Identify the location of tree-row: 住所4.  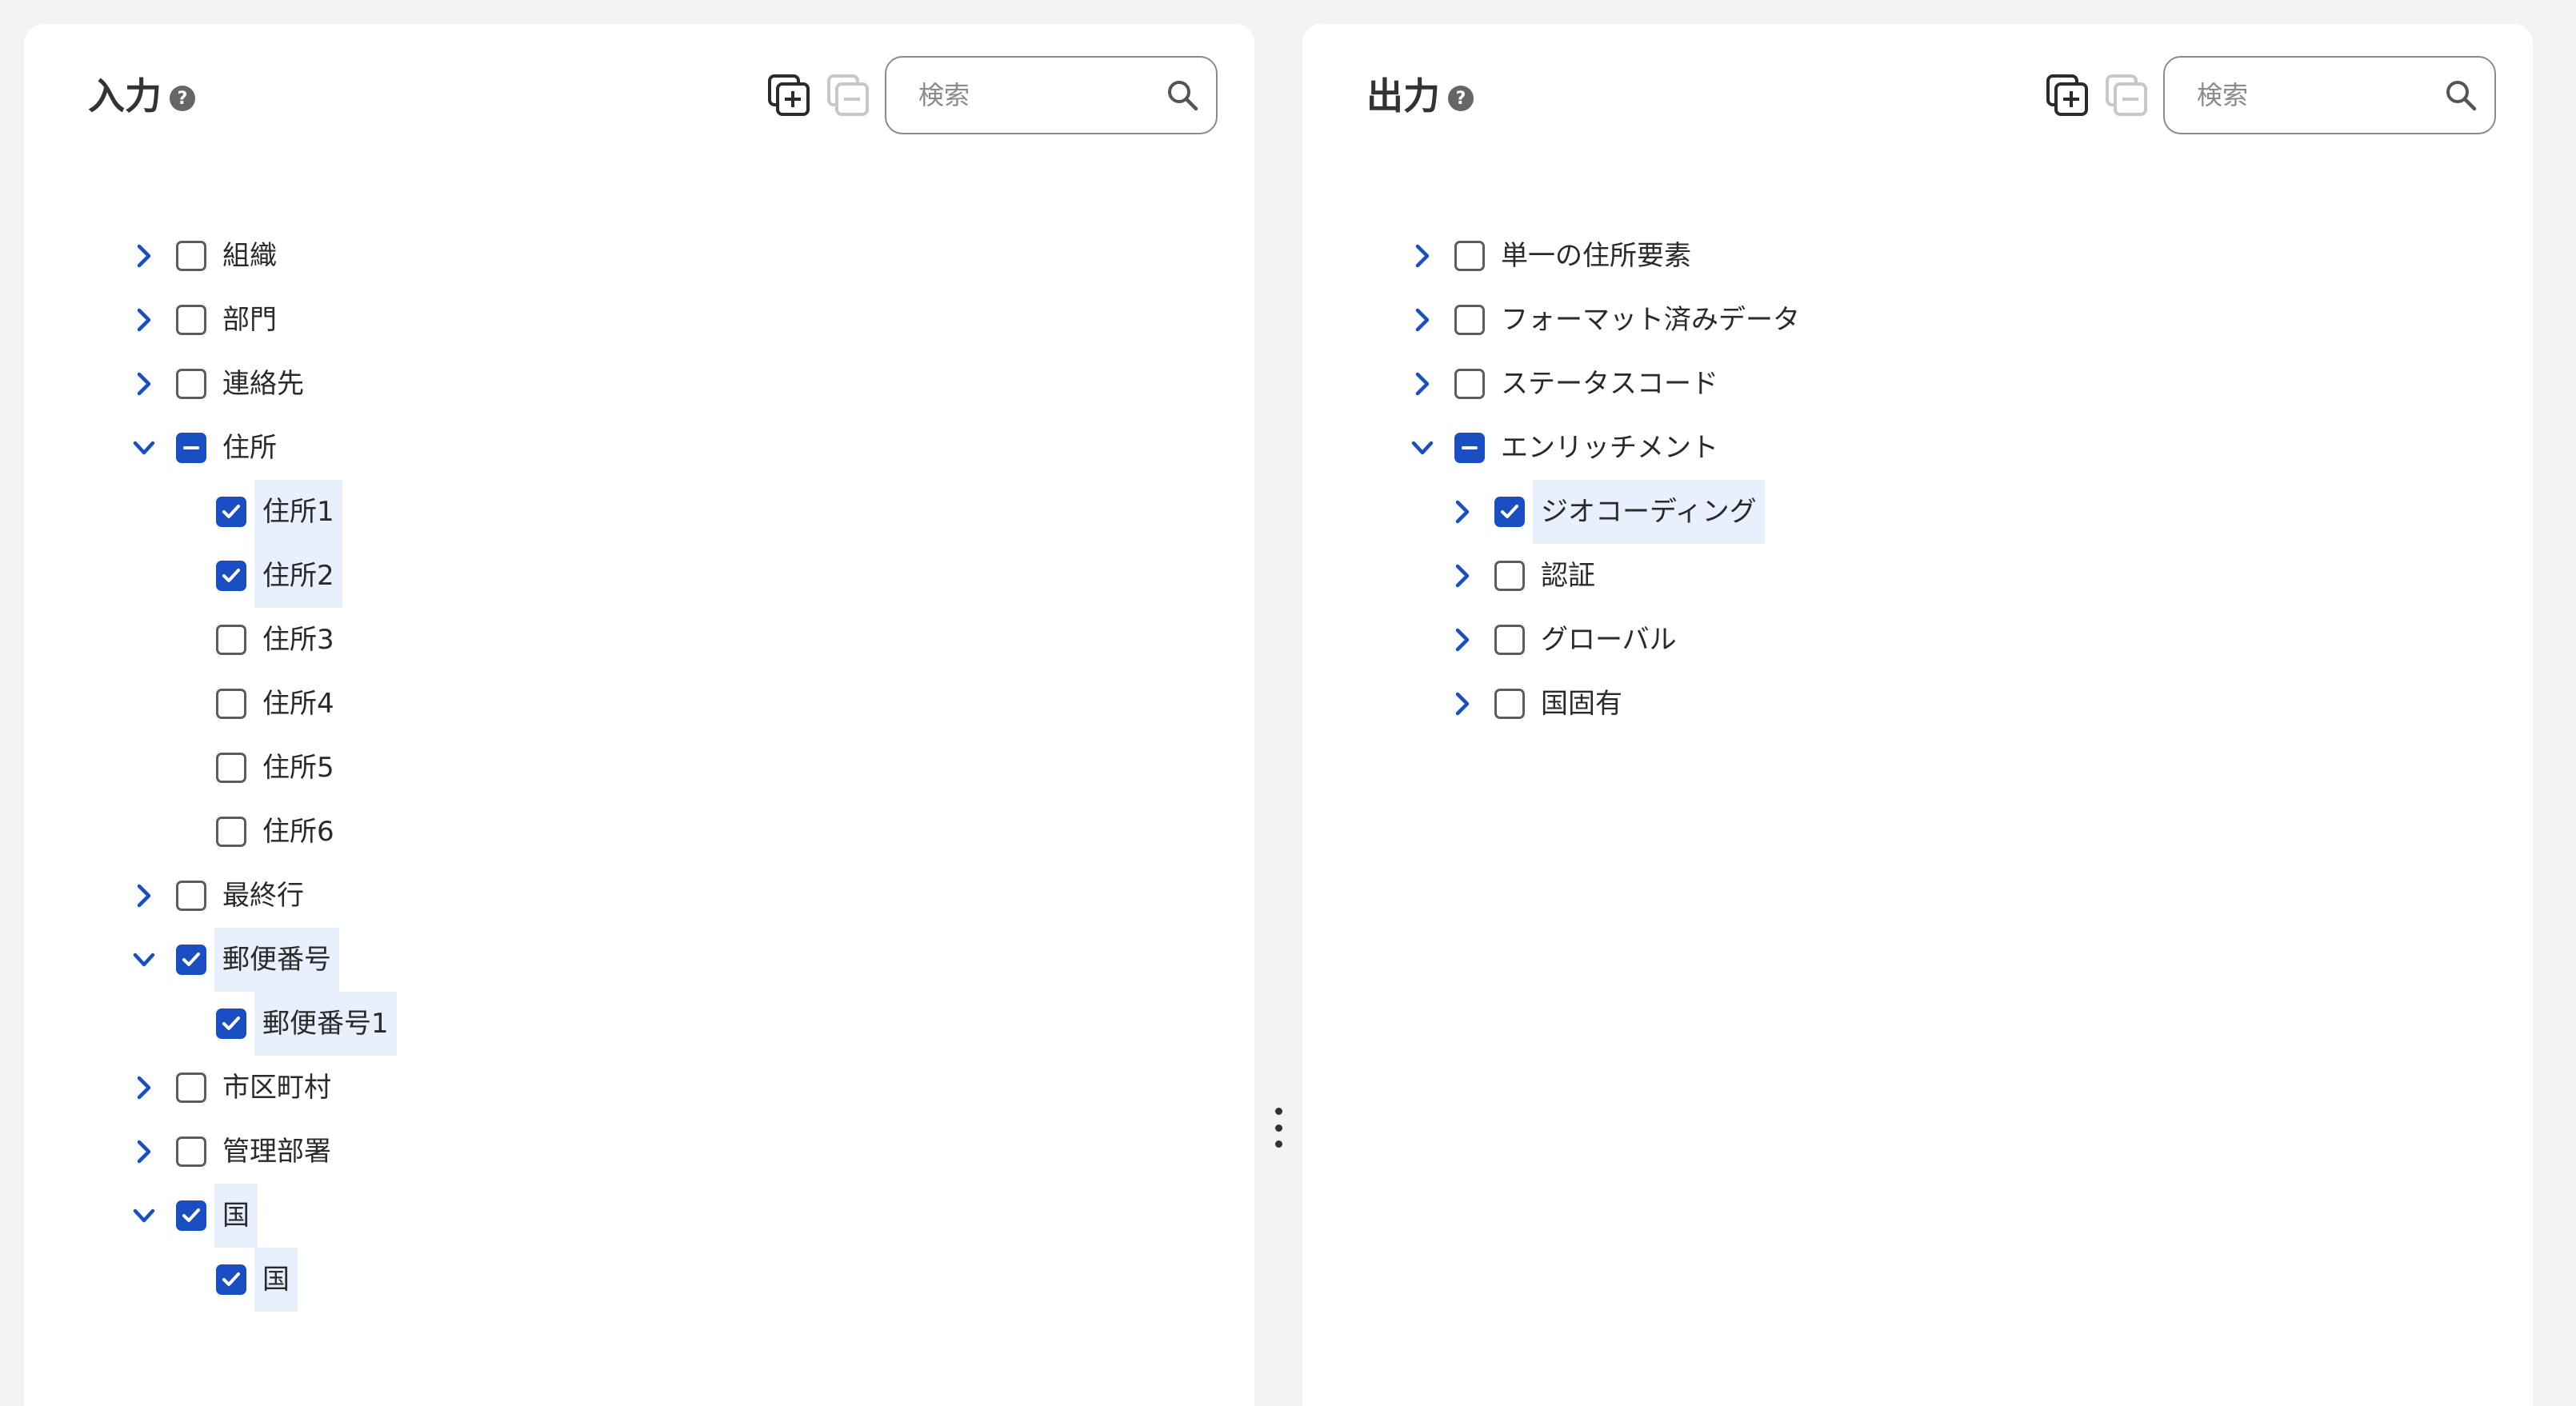
(639, 704).